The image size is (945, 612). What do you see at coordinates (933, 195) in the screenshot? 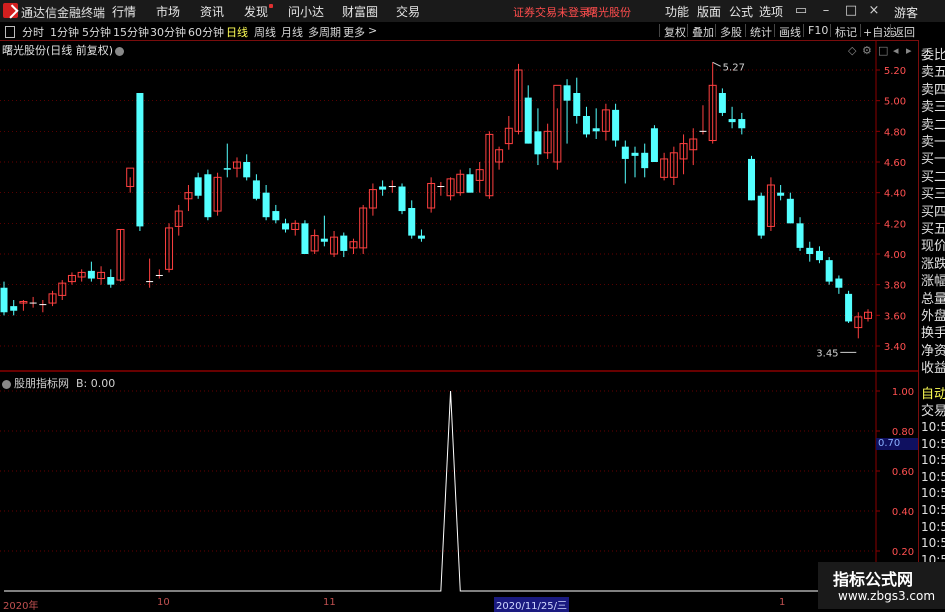
I see `quote-field-label: 买三` at bounding box center [933, 195].